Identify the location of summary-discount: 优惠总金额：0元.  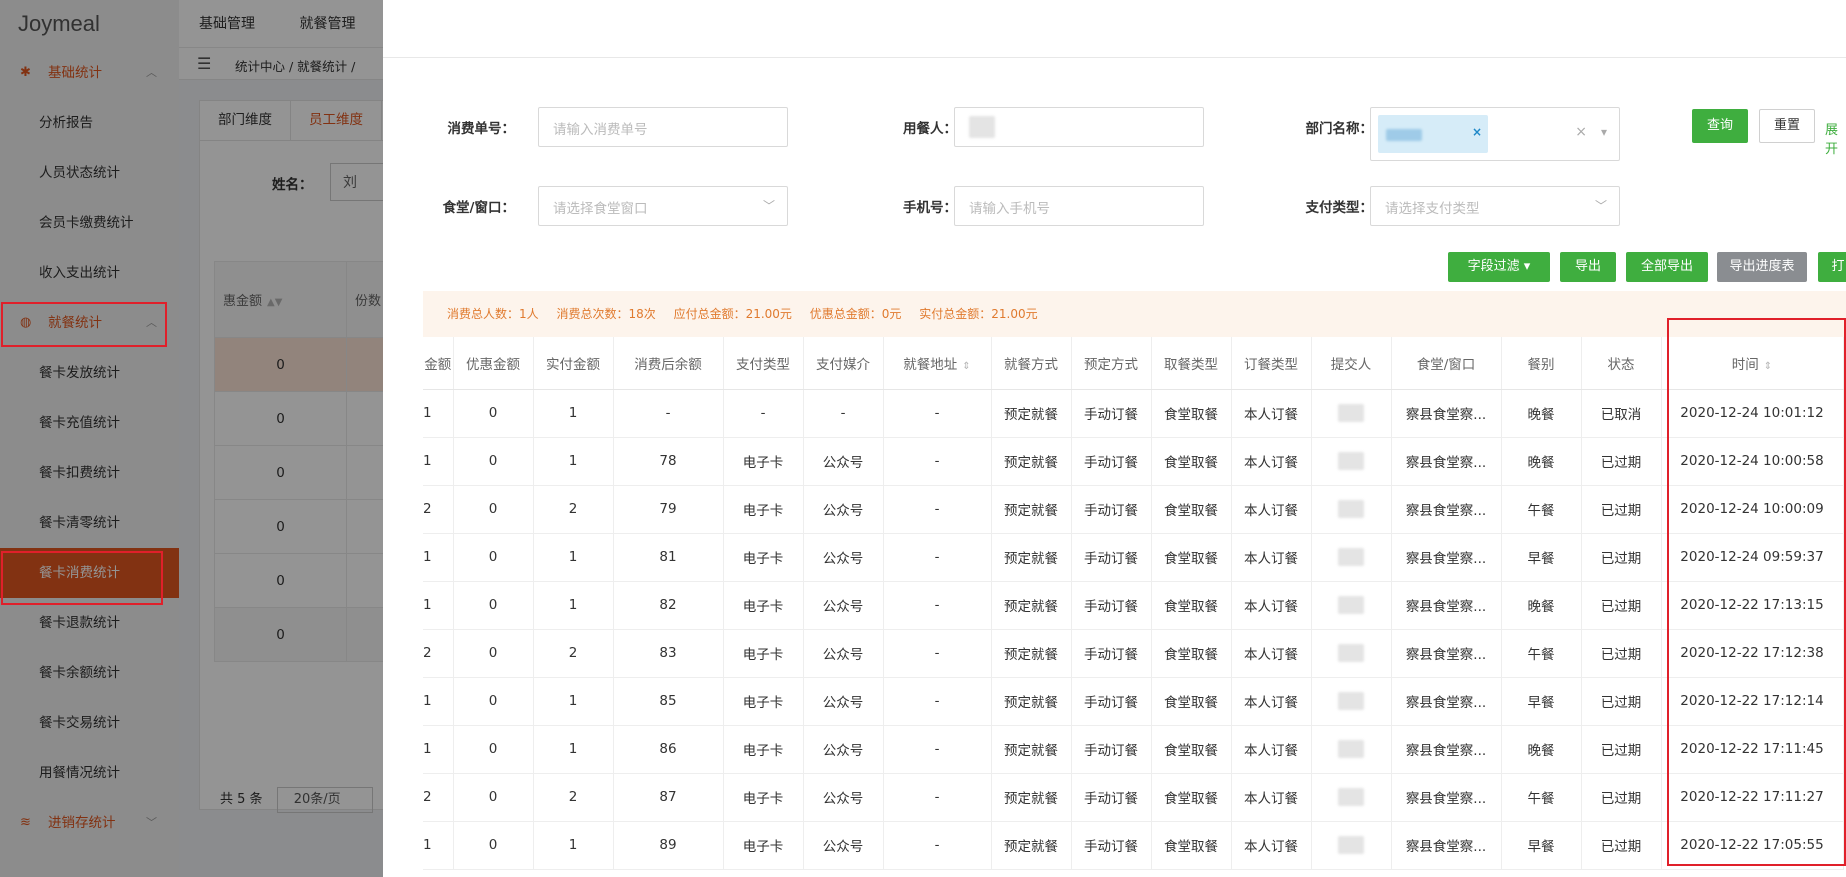
(855, 314).